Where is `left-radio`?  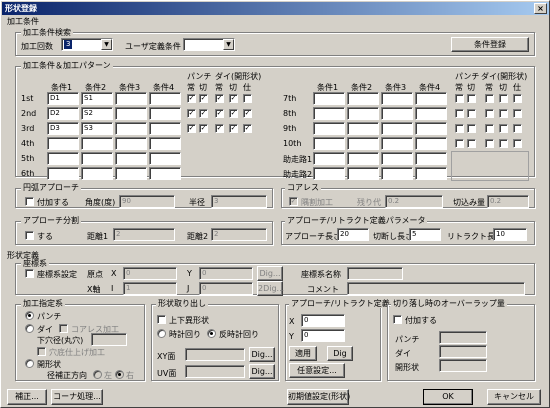 left-radio is located at coordinates (97, 374).